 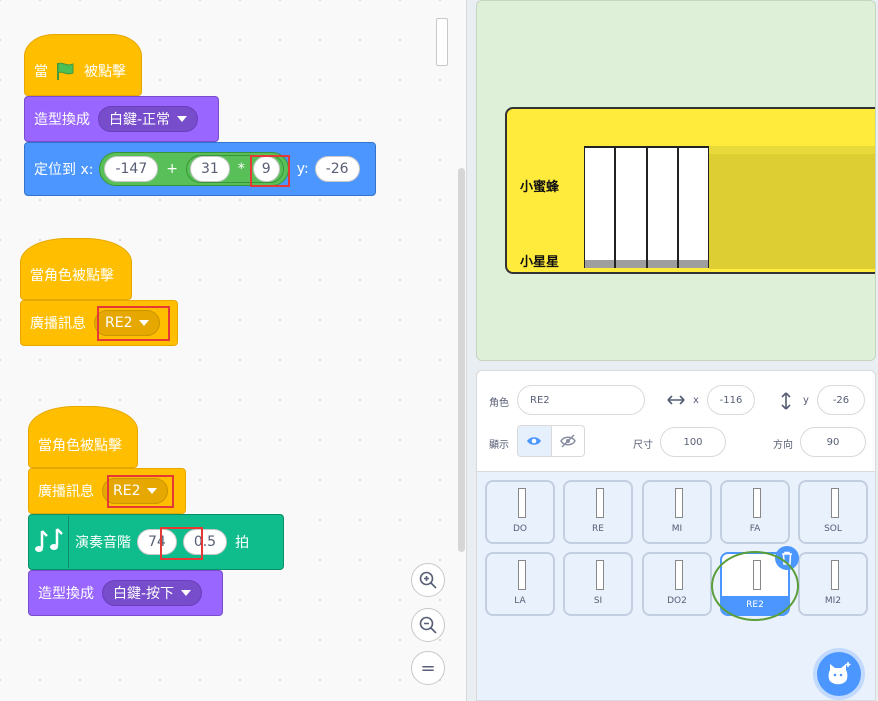 I want to click on show-label: 顯示, so click(x=499, y=445).